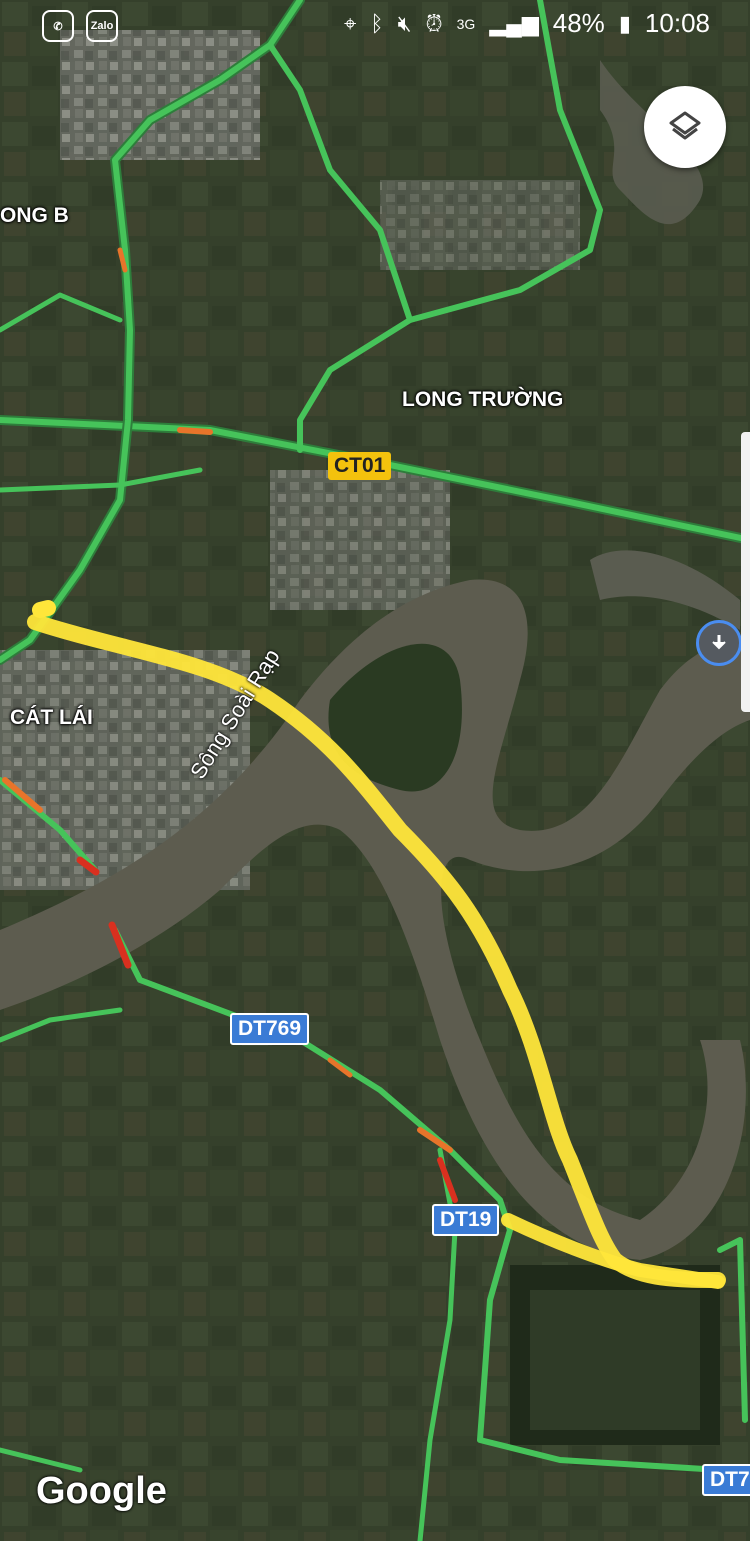 The image size is (750, 1541). I want to click on status-bar-right: ⌖ ᛒ 🔇︎ ⏰︎ 3G ▂▄▆ 48% ▮ 10:08, so click(527, 23).